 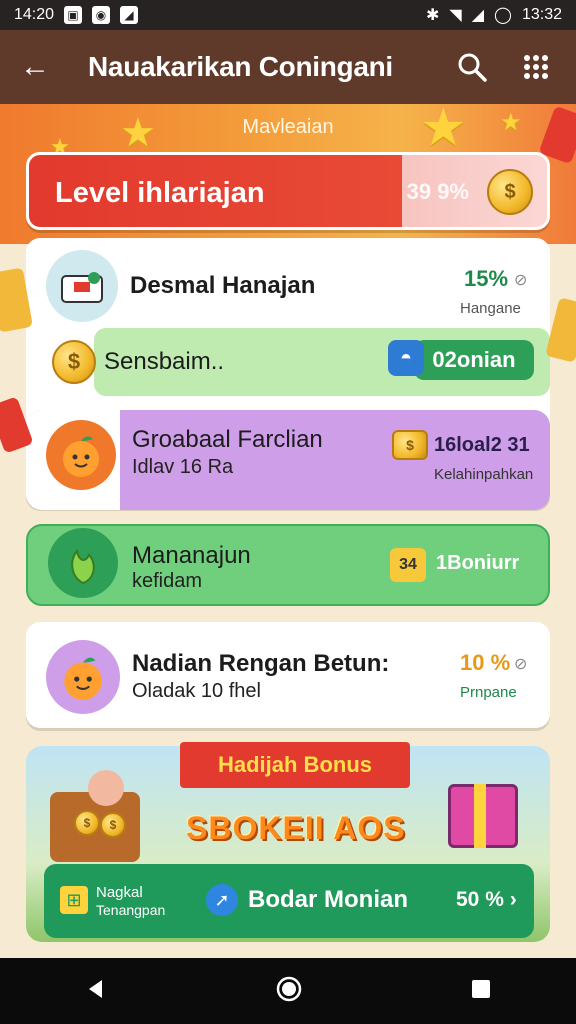 What do you see at coordinates (223, 285) in the screenshot?
I see `card-title: Desmal Hanajan` at bounding box center [223, 285].